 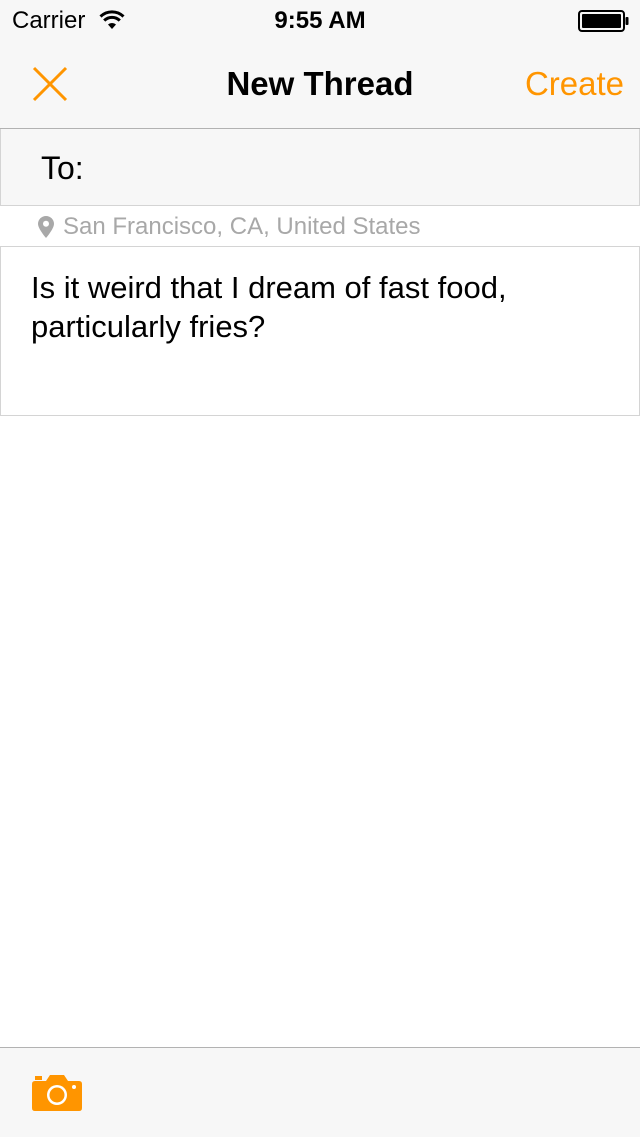 I want to click on navigation-bar: New Thread Create, so click(x=320, y=84).